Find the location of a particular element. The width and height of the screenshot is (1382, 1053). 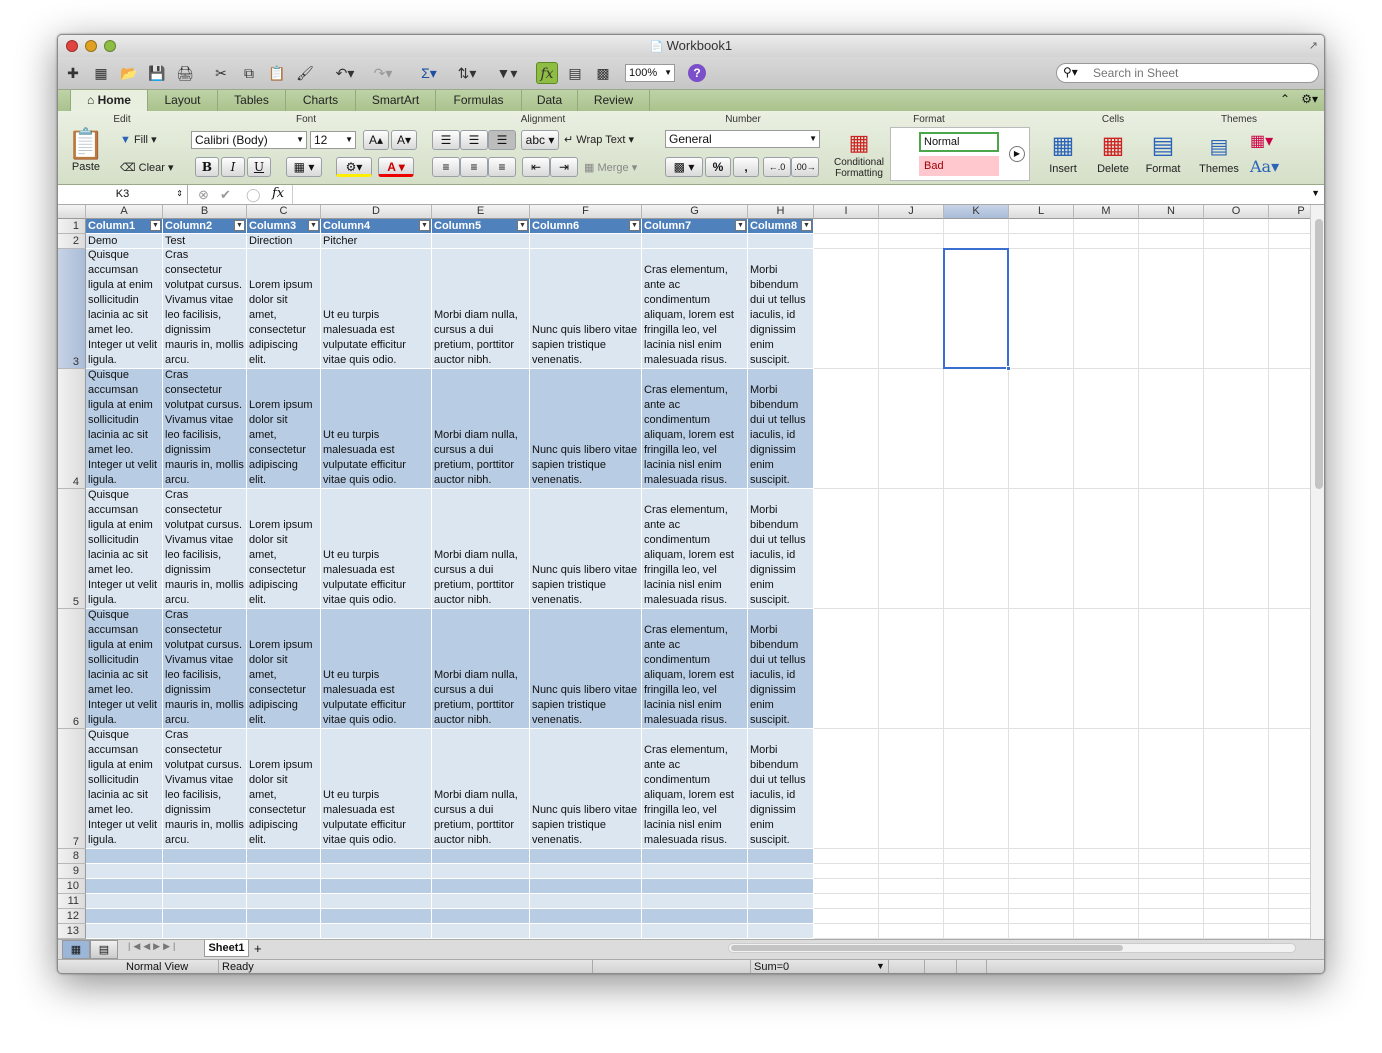

search-input is located at coordinates (1193, 73).